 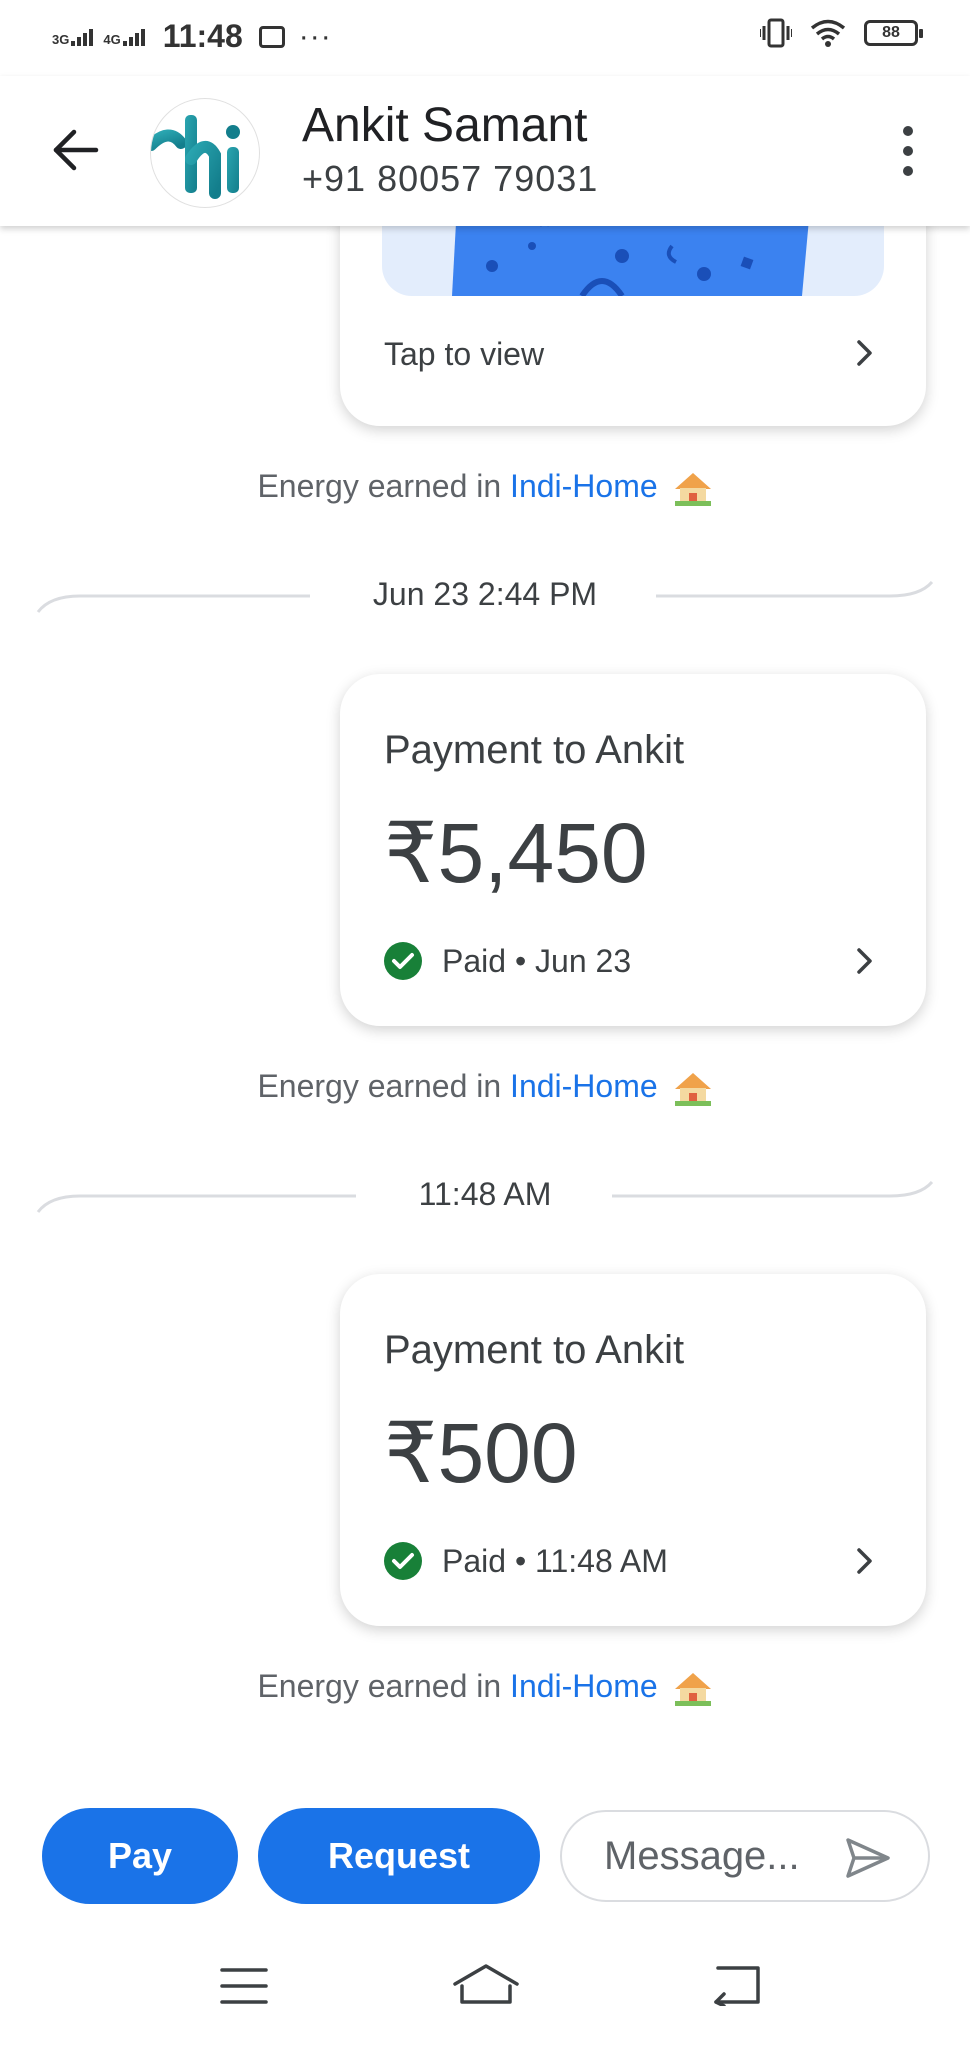 I want to click on back-arrow-icon, so click(x=76, y=150).